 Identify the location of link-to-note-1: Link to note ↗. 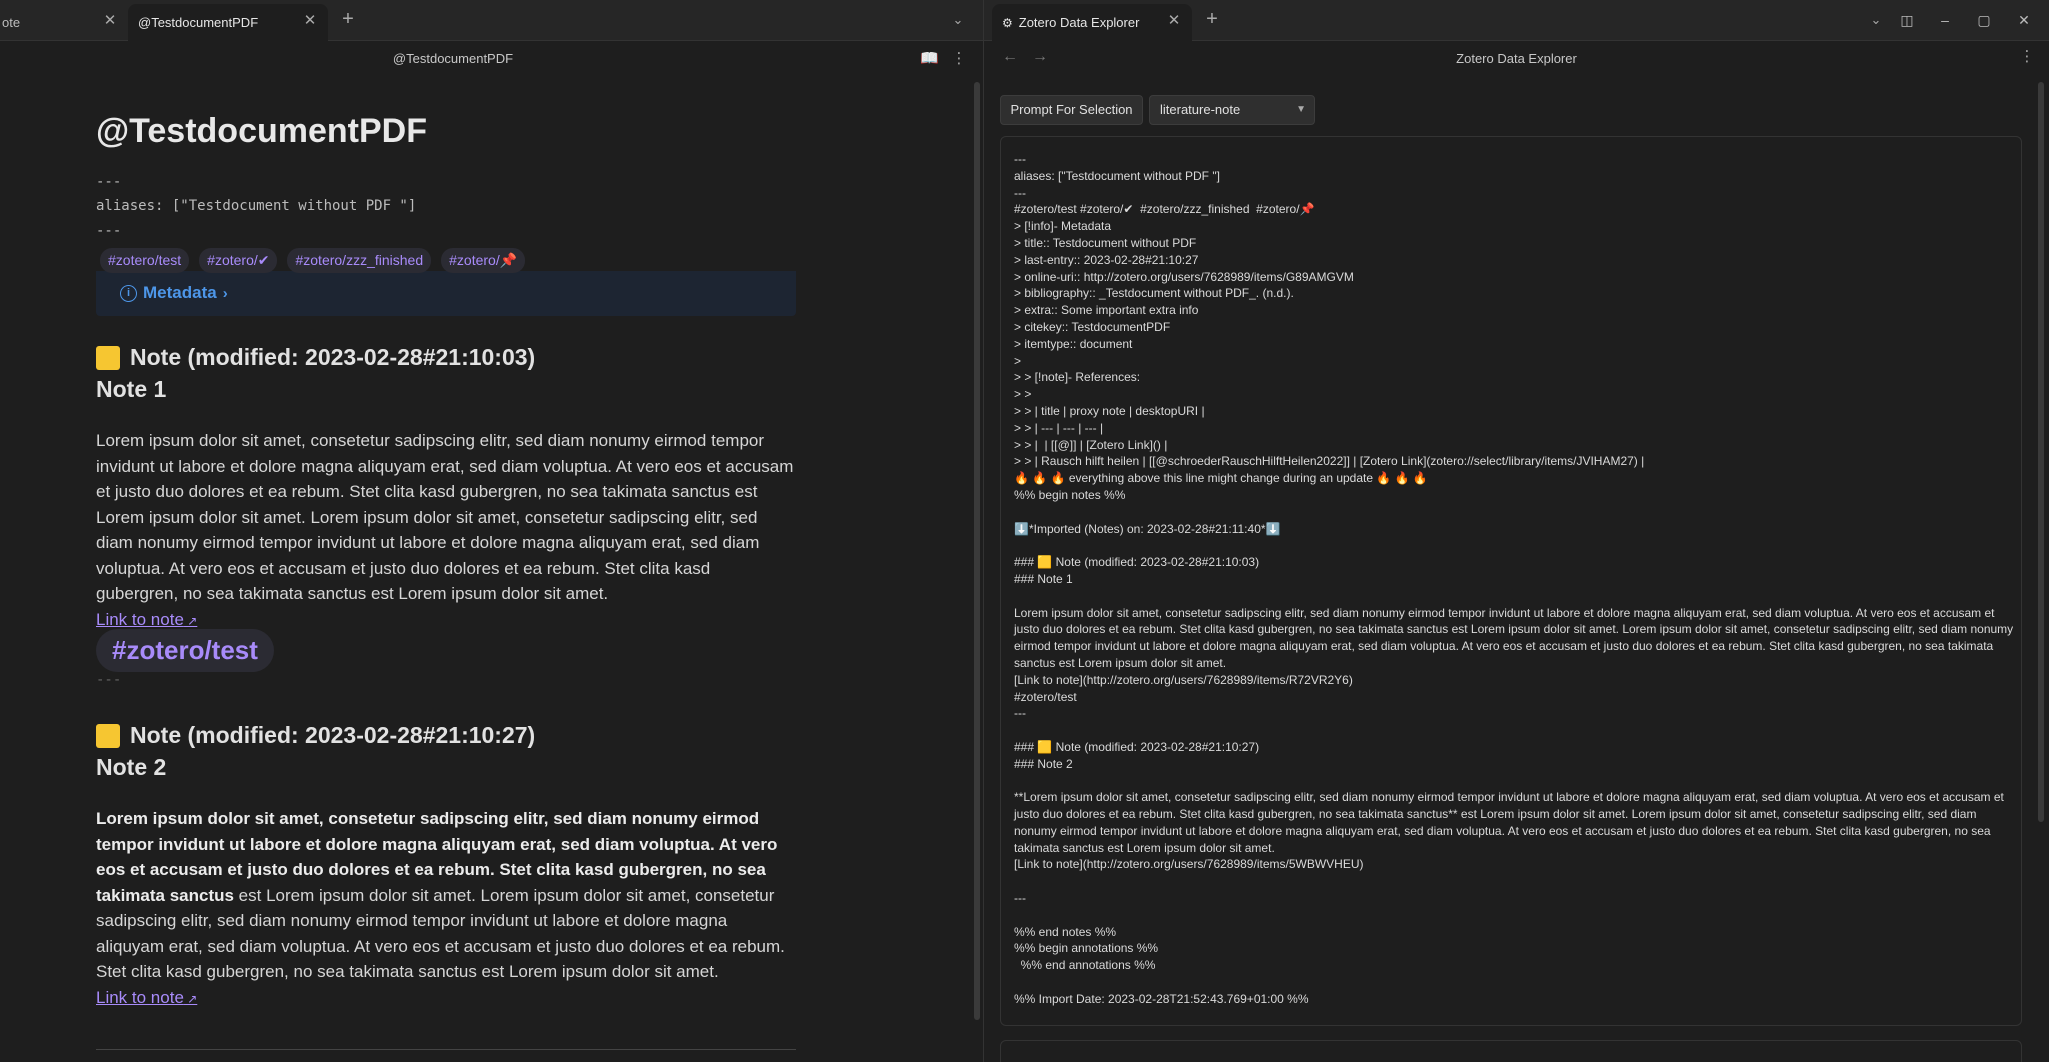
(146, 620).